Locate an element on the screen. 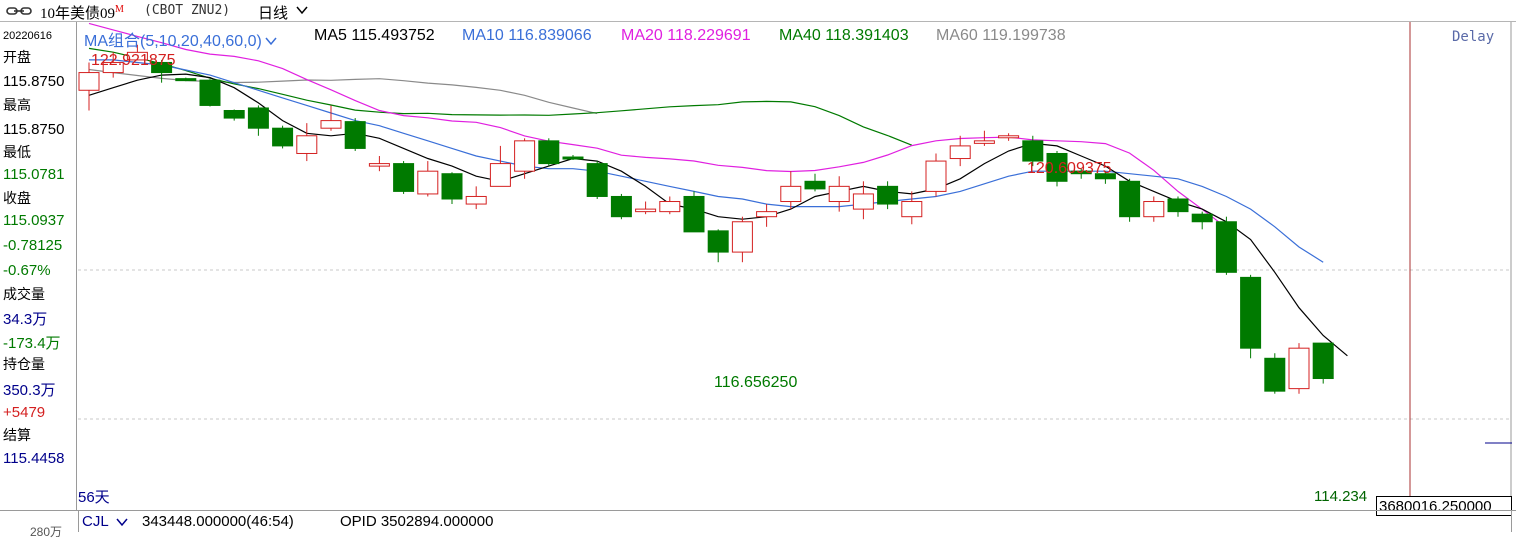 The height and width of the screenshot is (540, 1516). ma-combo-selector: MA组合(5,10,20,40,60,0) is located at coordinates (180, 39).